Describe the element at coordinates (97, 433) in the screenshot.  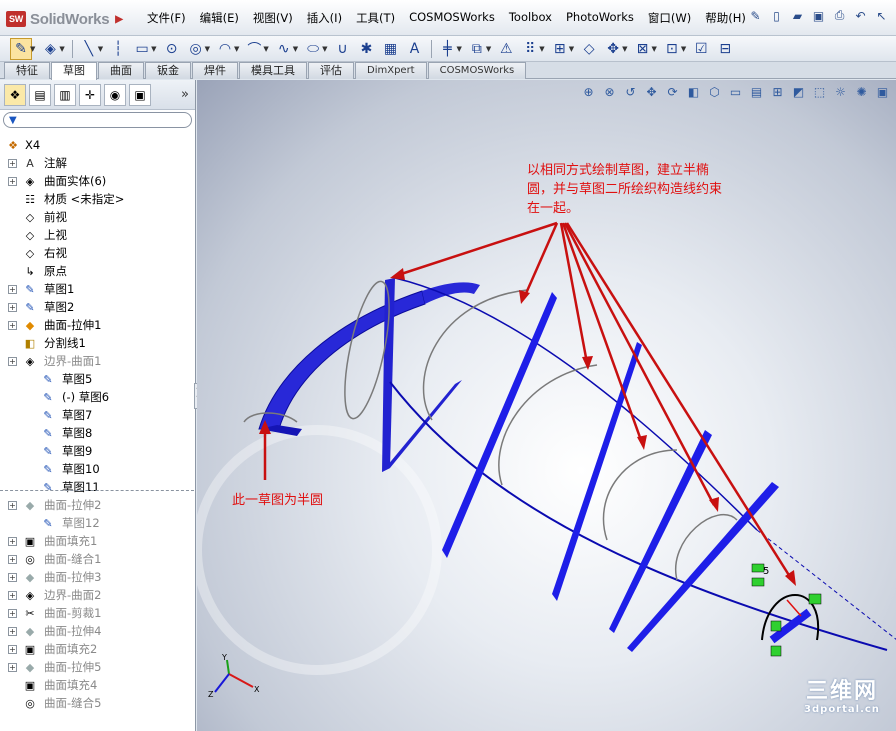
I see `tree-item: ✎ 草图8` at that location.